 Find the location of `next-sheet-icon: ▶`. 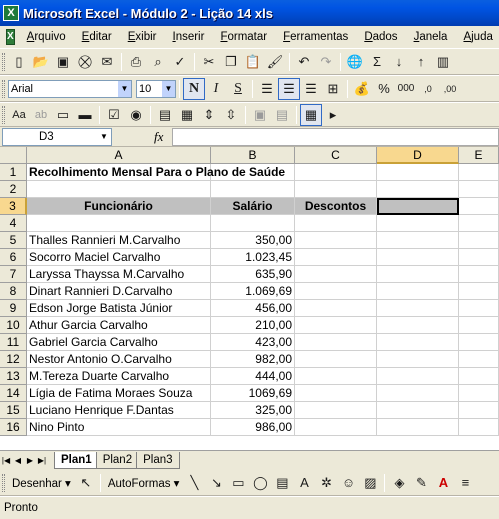

next-sheet-icon: ▶ is located at coordinates (30, 460).